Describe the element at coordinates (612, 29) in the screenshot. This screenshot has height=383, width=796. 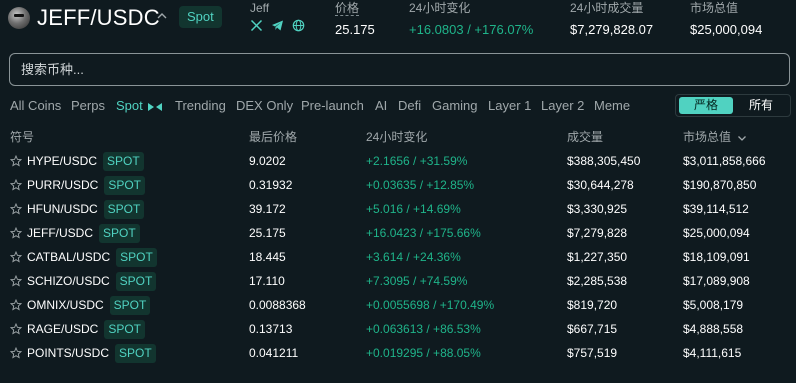
I see `volume-24h-value: $7,279,828.07` at that location.